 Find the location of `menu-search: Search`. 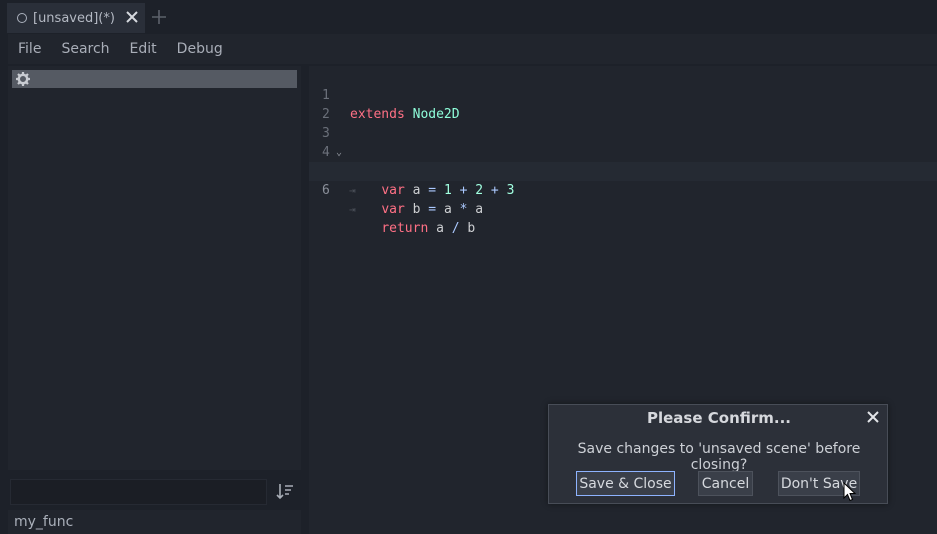

menu-search: Search is located at coordinates (85, 49).